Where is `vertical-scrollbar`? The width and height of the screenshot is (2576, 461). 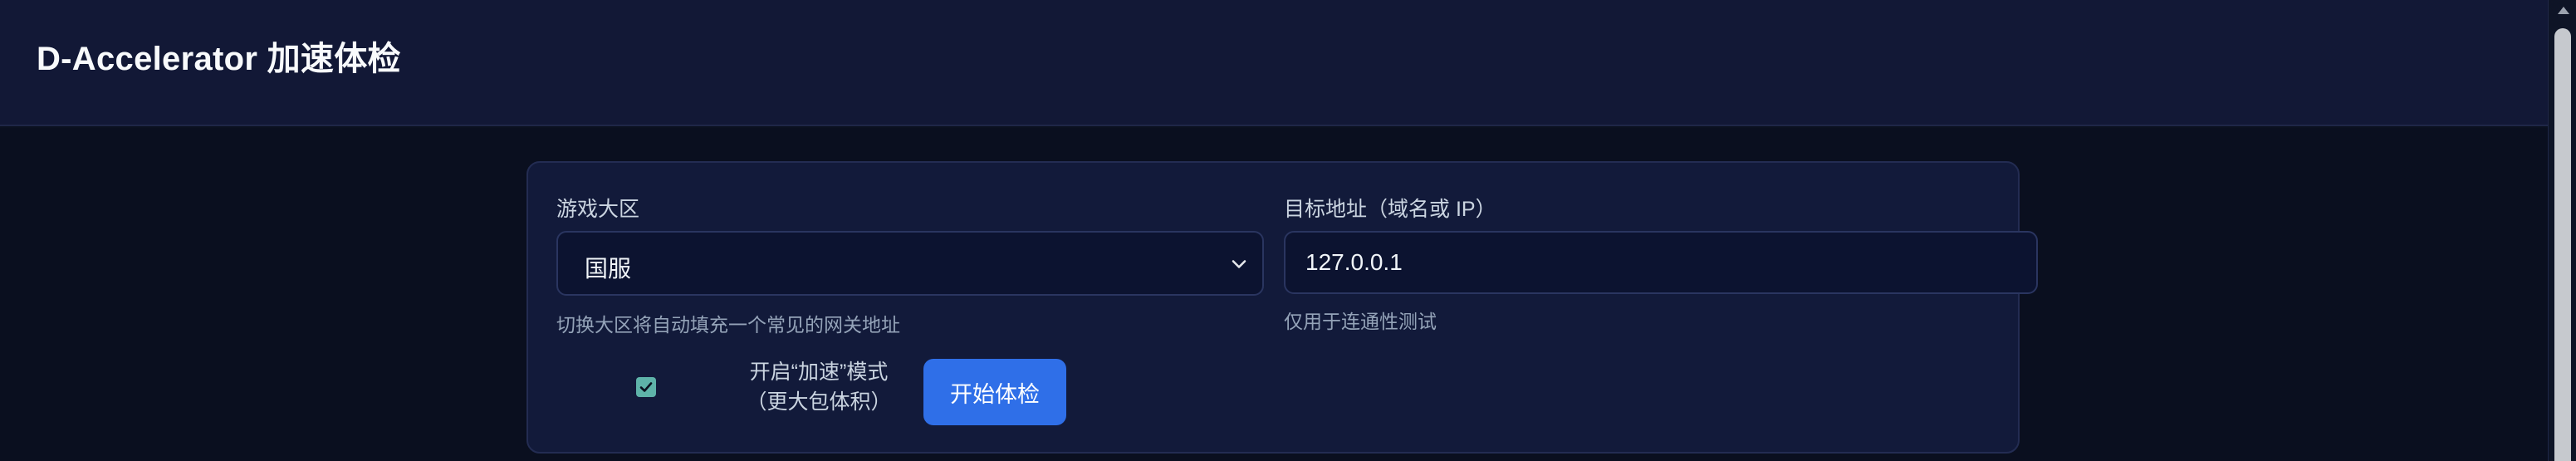 vertical-scrollbar is located at coordinates (2562, 230).